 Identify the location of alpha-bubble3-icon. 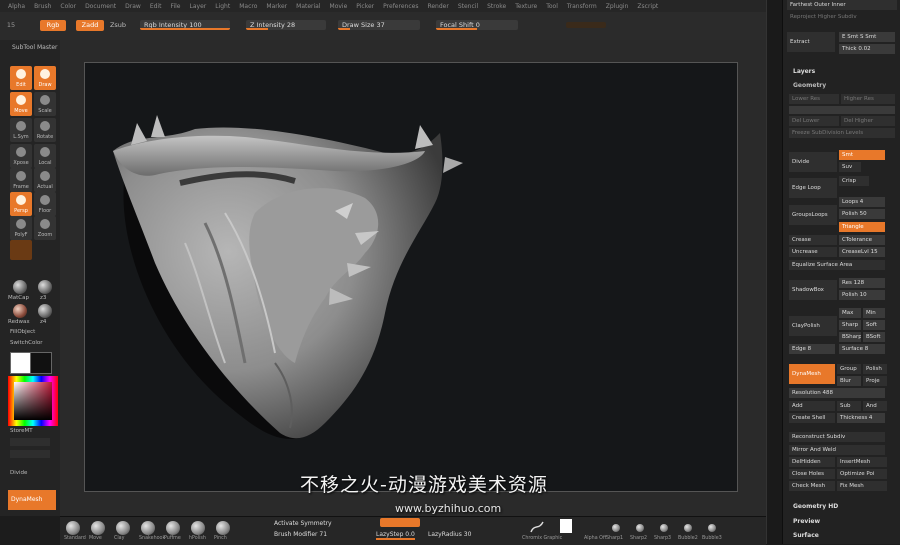
(712, 528).